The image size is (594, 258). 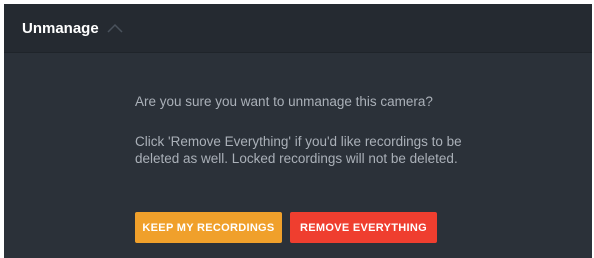 What do you see at coordinates (60, 28) in the screenshot?
I see `section-title: Unmanage` at bounding box center [60, 28].